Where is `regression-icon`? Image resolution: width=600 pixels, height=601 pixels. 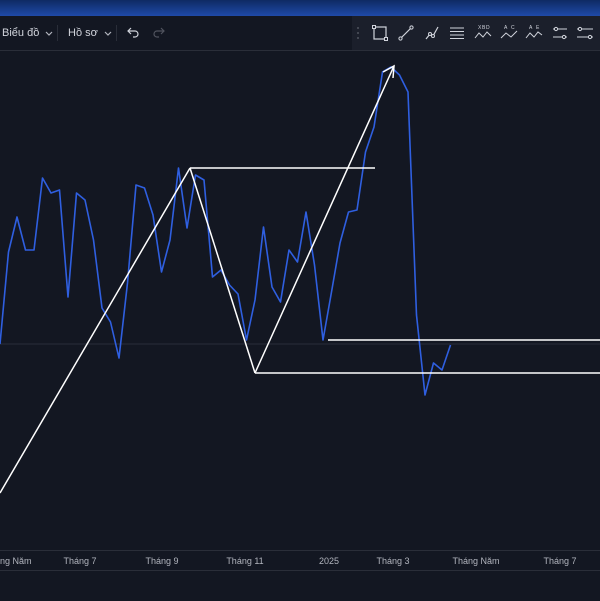
regression-icon is located at coordinates (585, 33).